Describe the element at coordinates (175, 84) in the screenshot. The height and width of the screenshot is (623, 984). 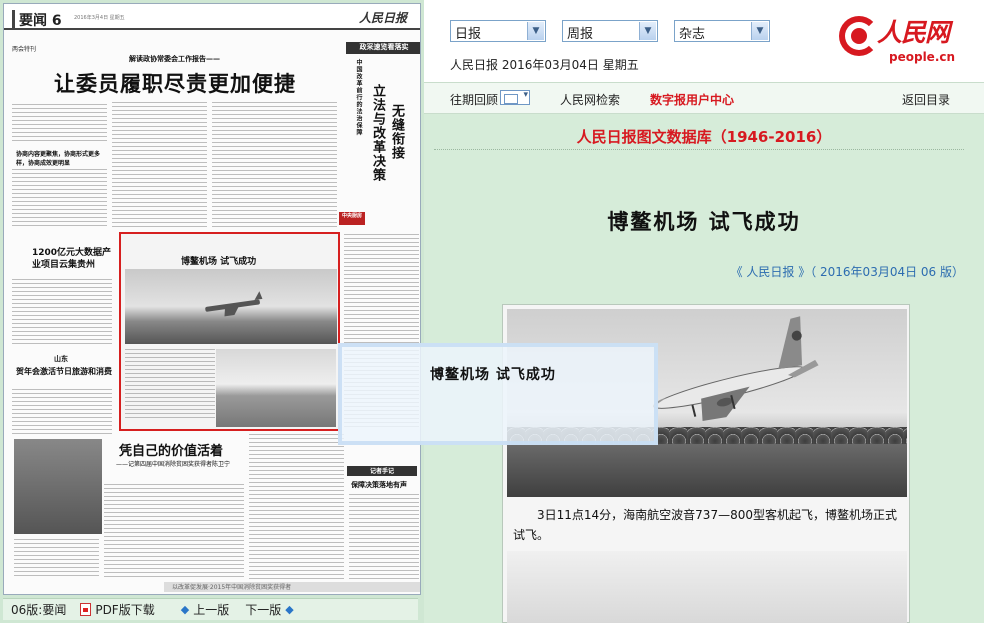
I see `main-headline: 让委员履职尽责更加便捷` at that location.